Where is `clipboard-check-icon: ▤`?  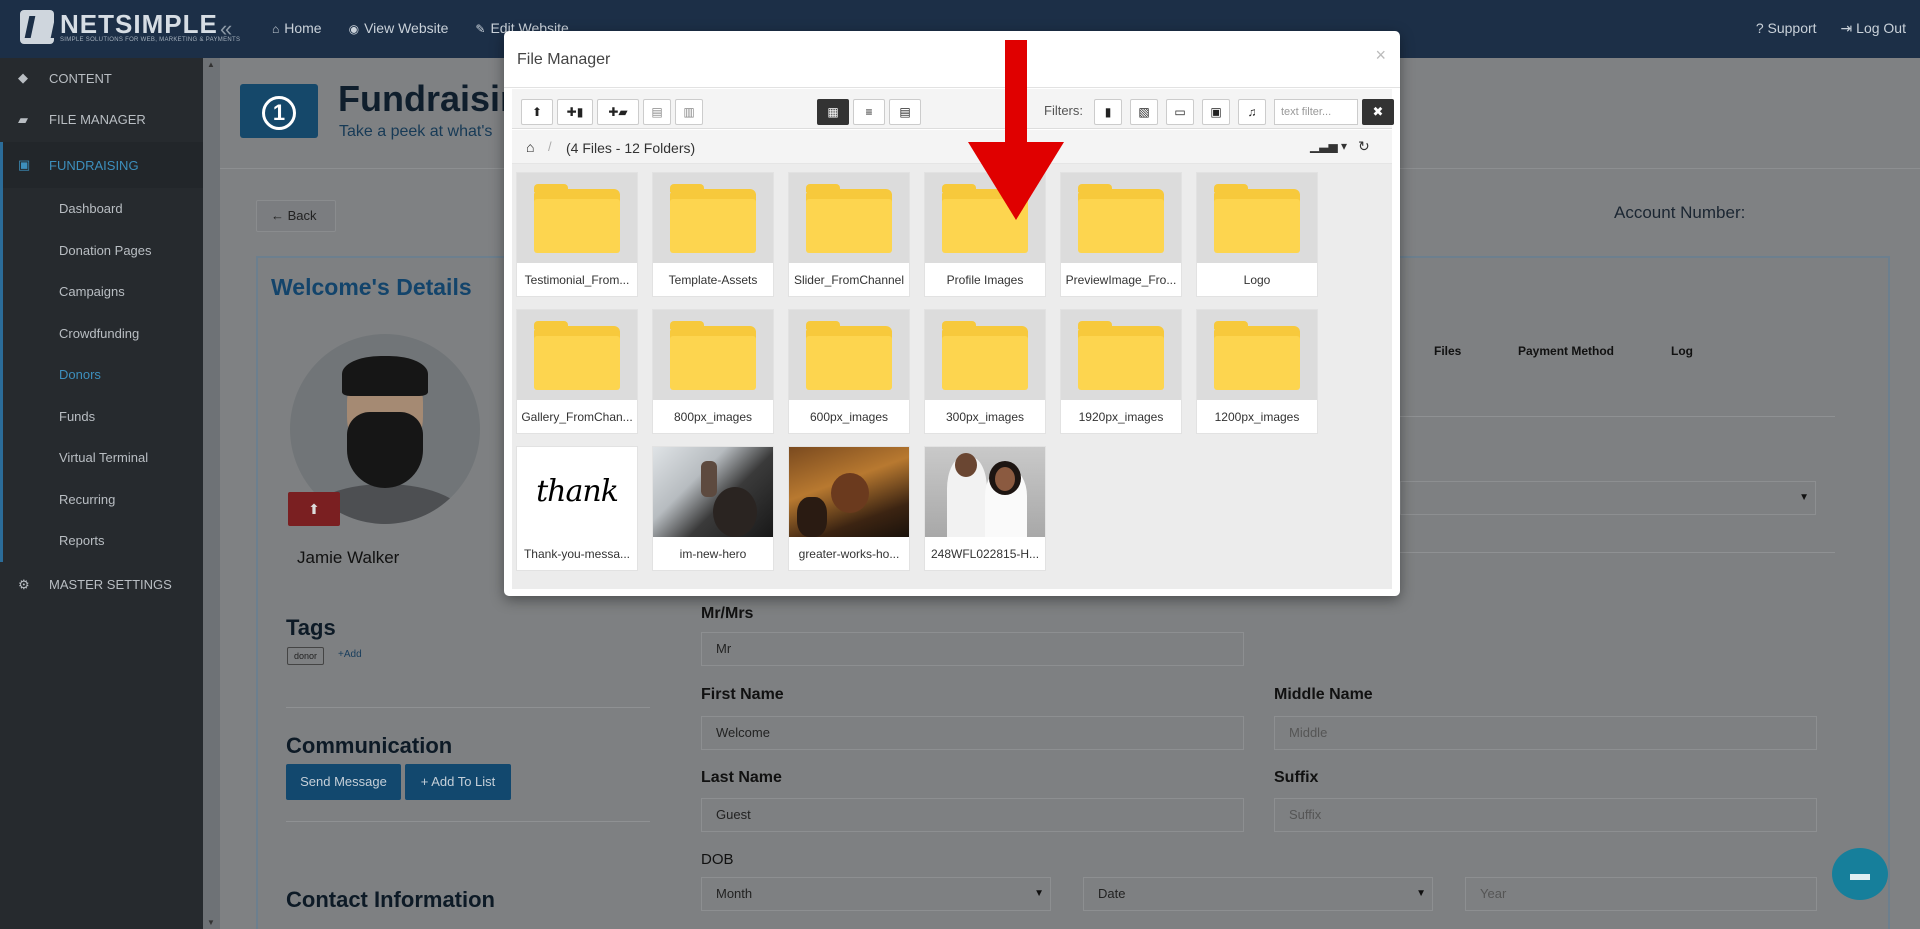 clipboard-check-icon: ▤ is located at coordinates (657, 112).